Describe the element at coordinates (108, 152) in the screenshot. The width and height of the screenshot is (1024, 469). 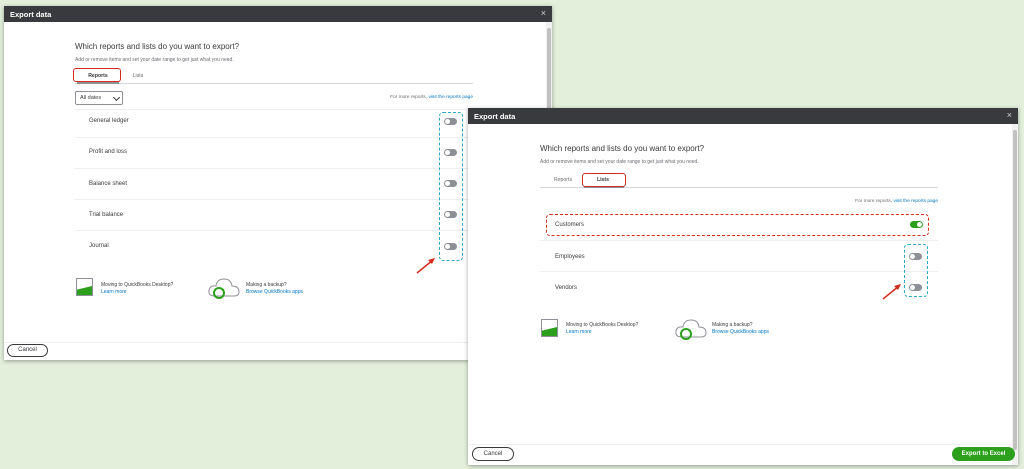
I see `list-item-profit-and-loss: Profit and loss` at that location.